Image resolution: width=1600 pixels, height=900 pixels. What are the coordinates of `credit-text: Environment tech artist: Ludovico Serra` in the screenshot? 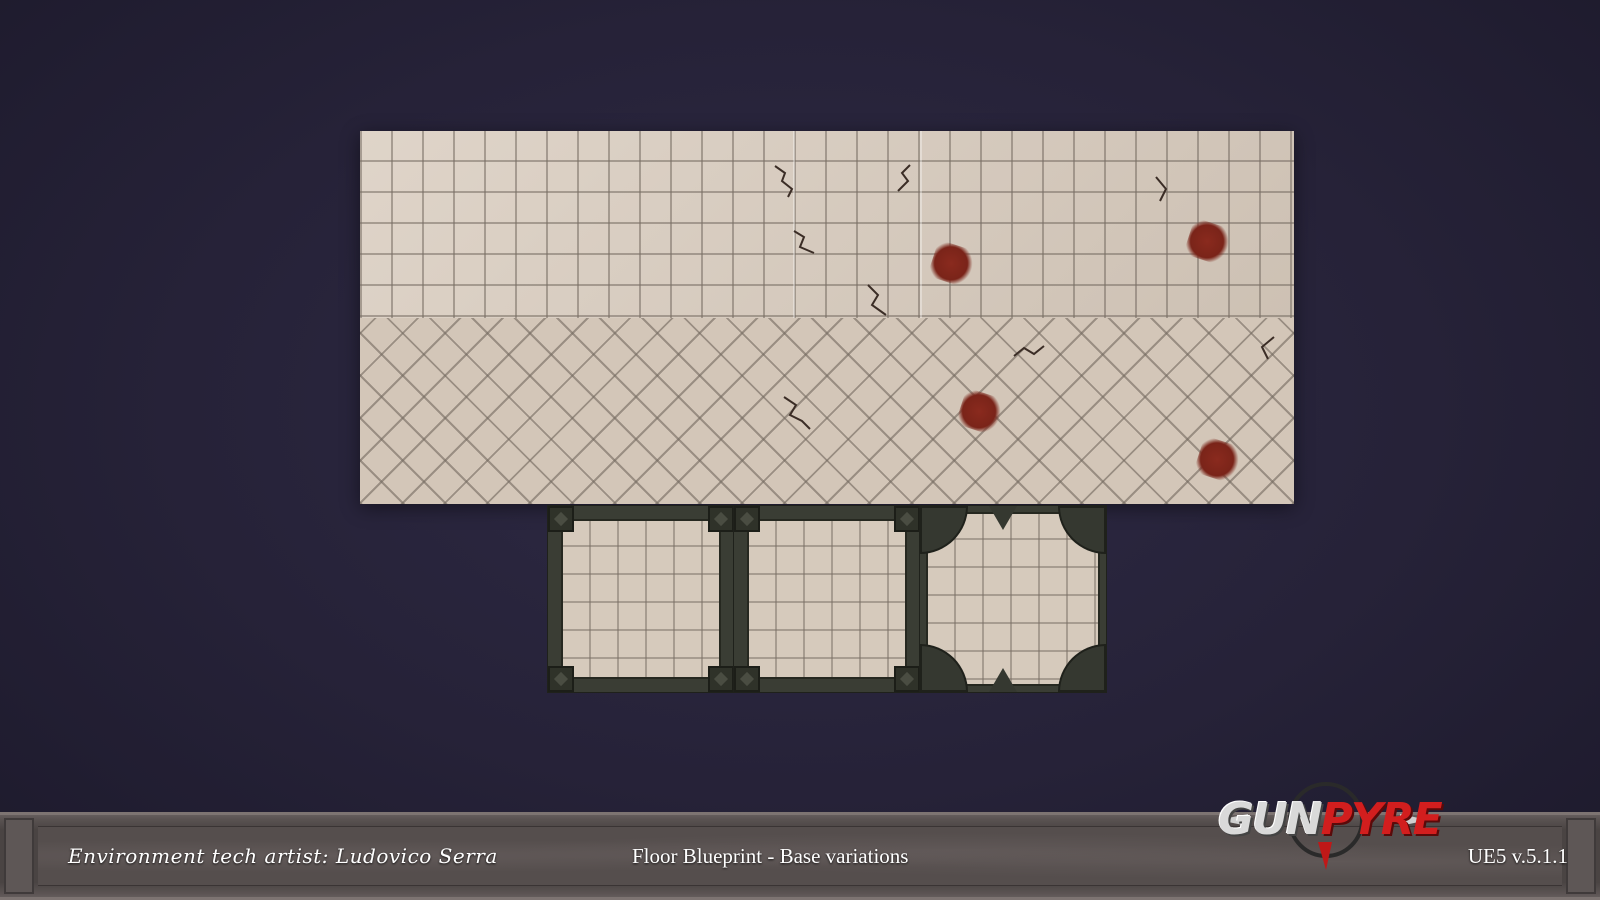 It's located at (283, 856).